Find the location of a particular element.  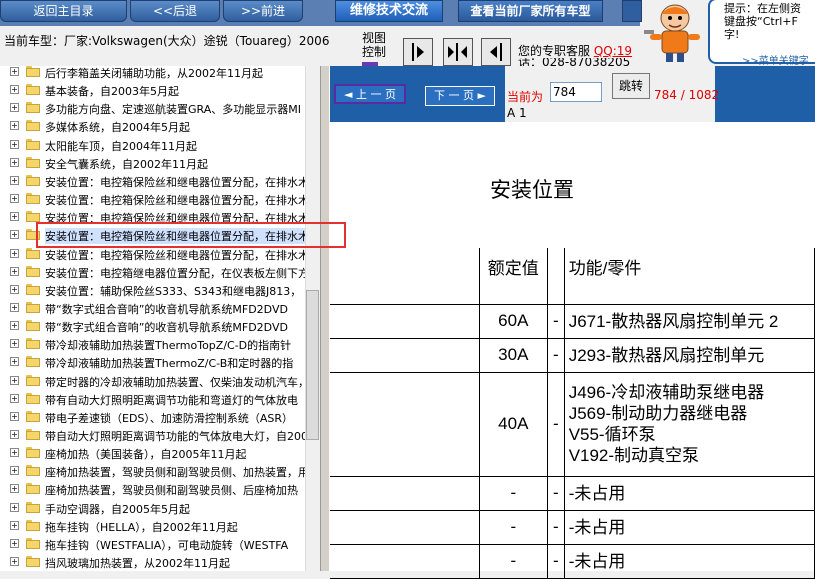

tree-item-label: 带“数字式组合音响”的收音机导航系统MFD2DVD is located at coordinates (166, 309).